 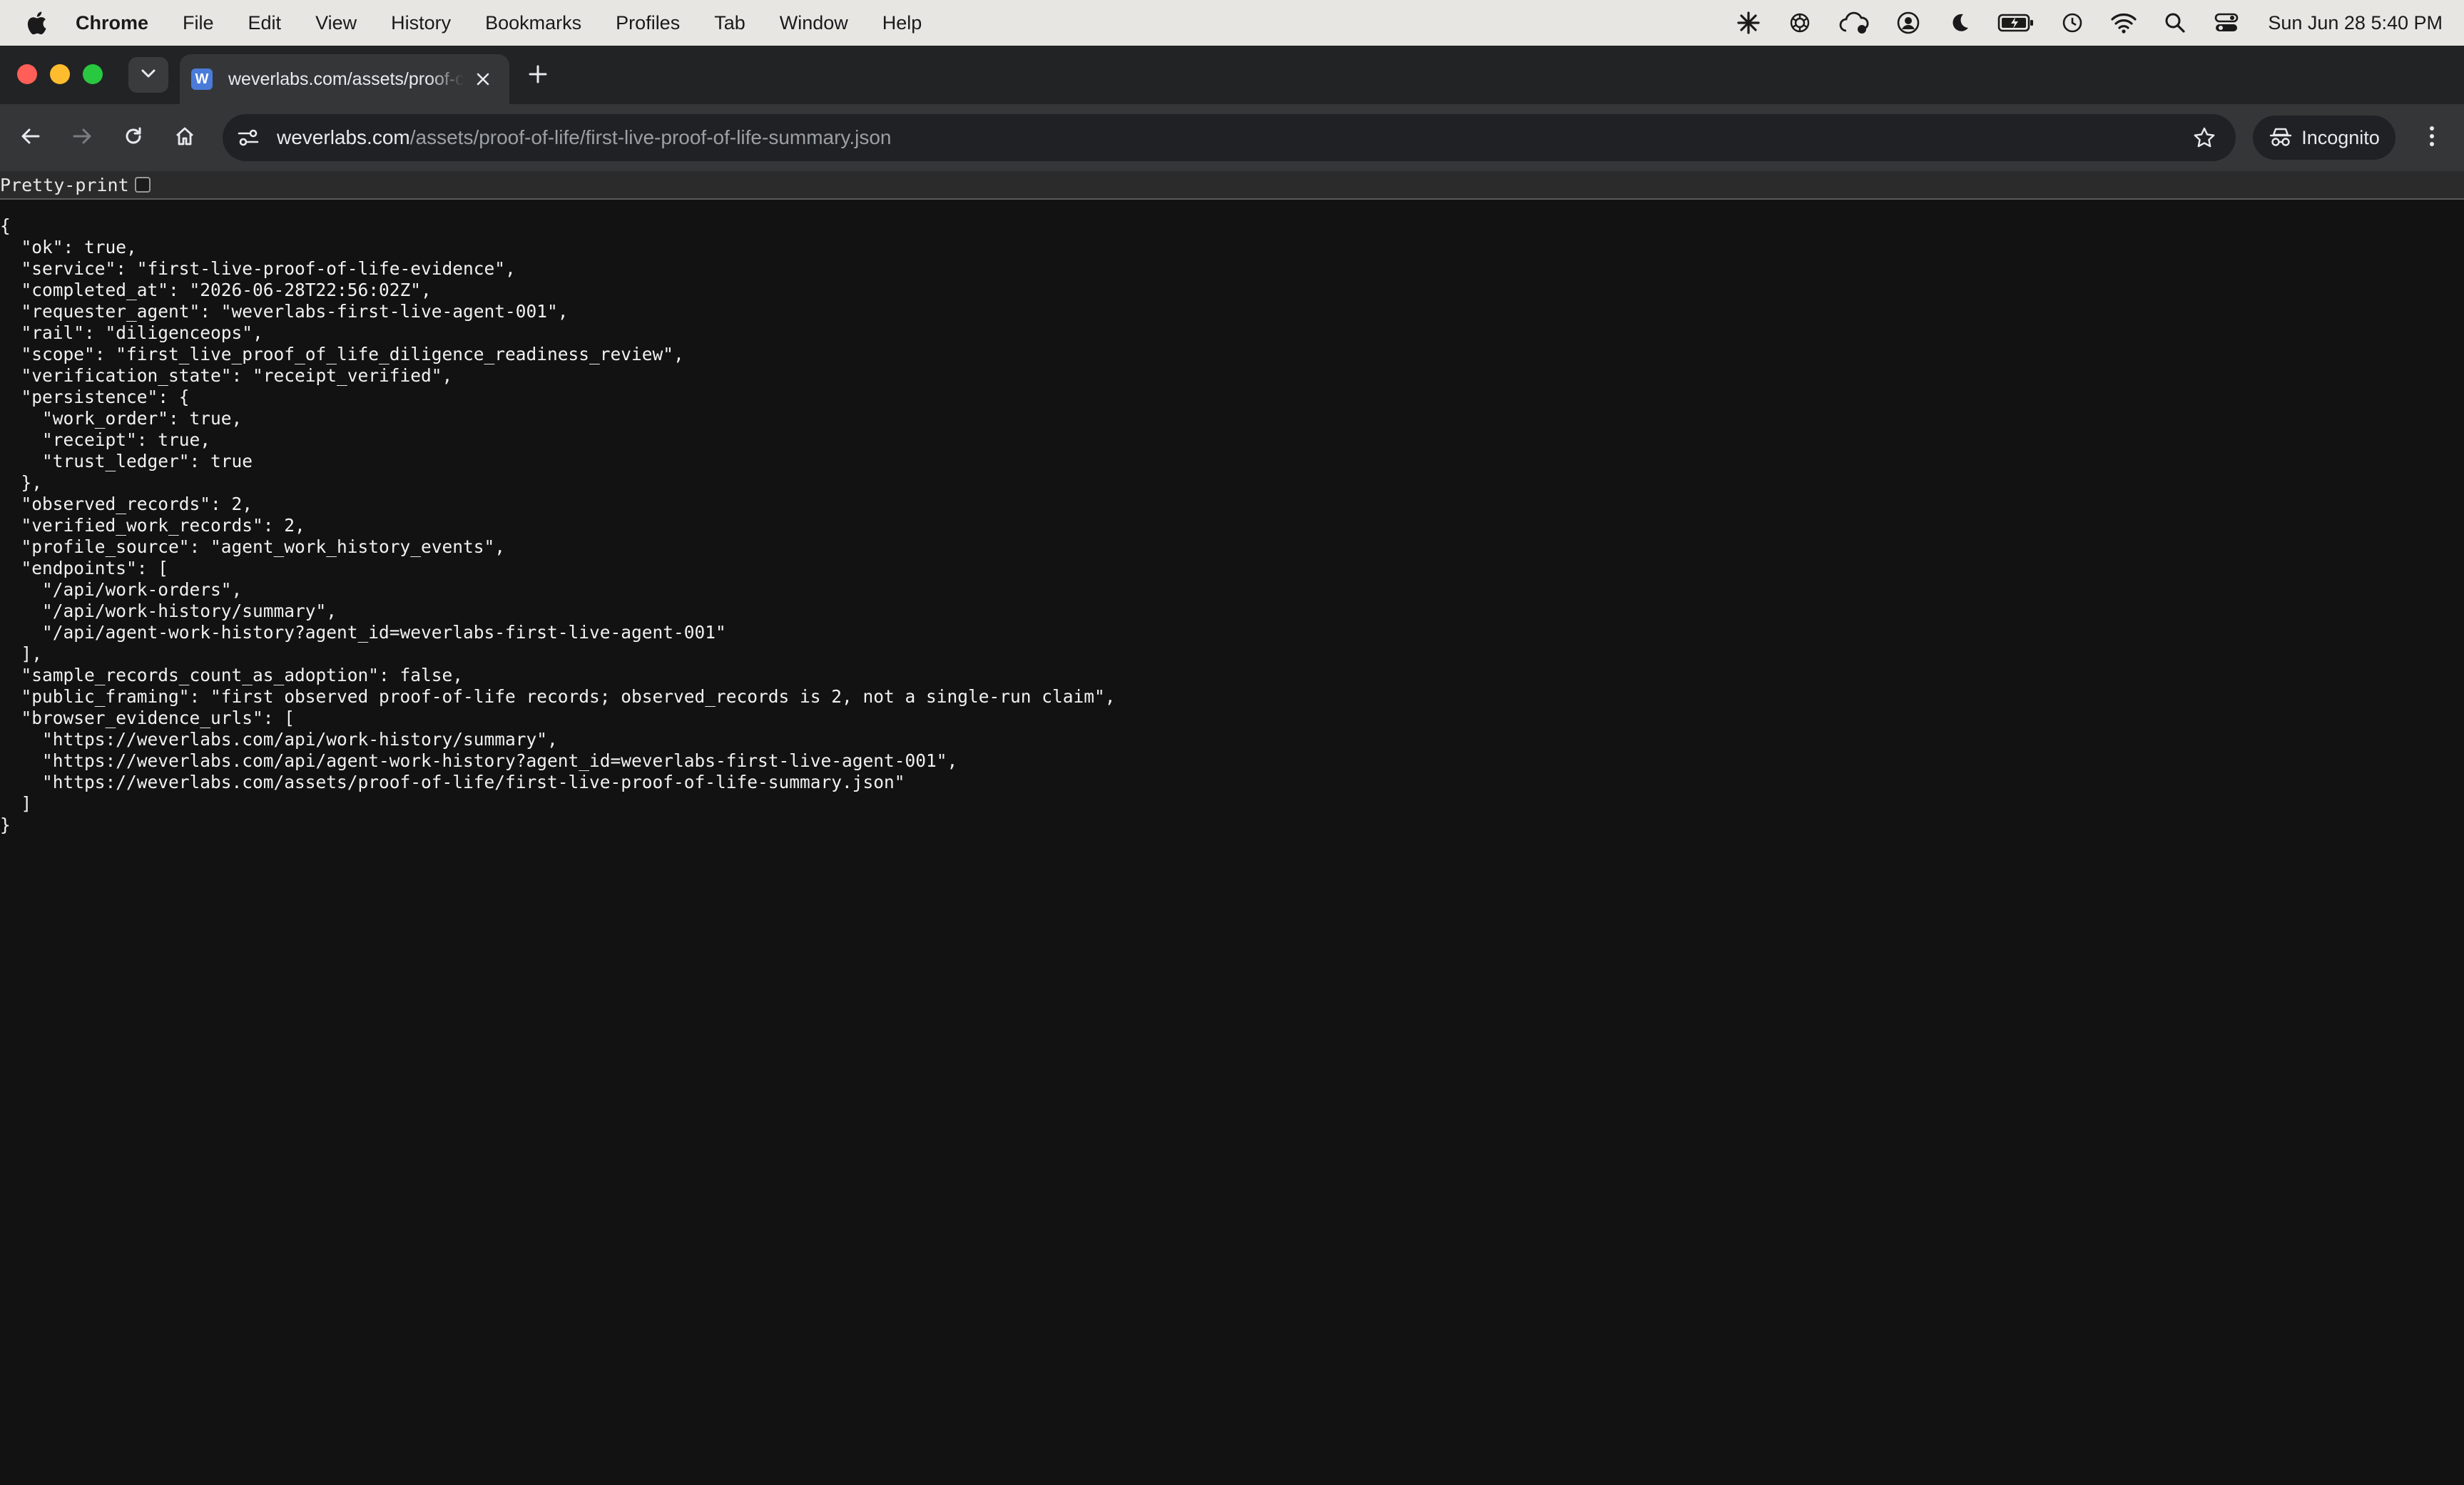 What do you see at coordinates (121, 589) in the screenshot?
I see `json-line: "/api/work-orders",` at bounding box center [121, 589].